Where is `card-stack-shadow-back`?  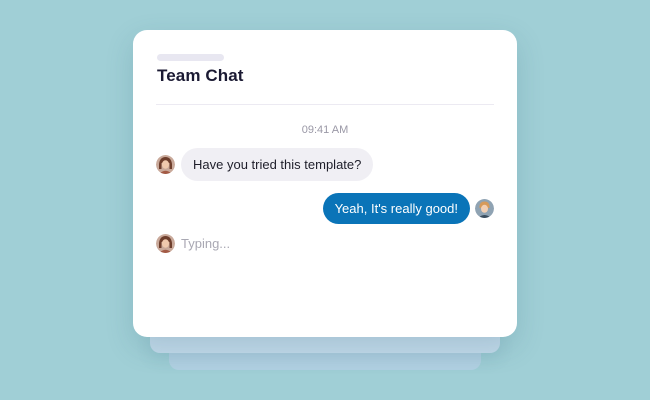 card-stack-shadow-back is located at coordinates (325, 361).